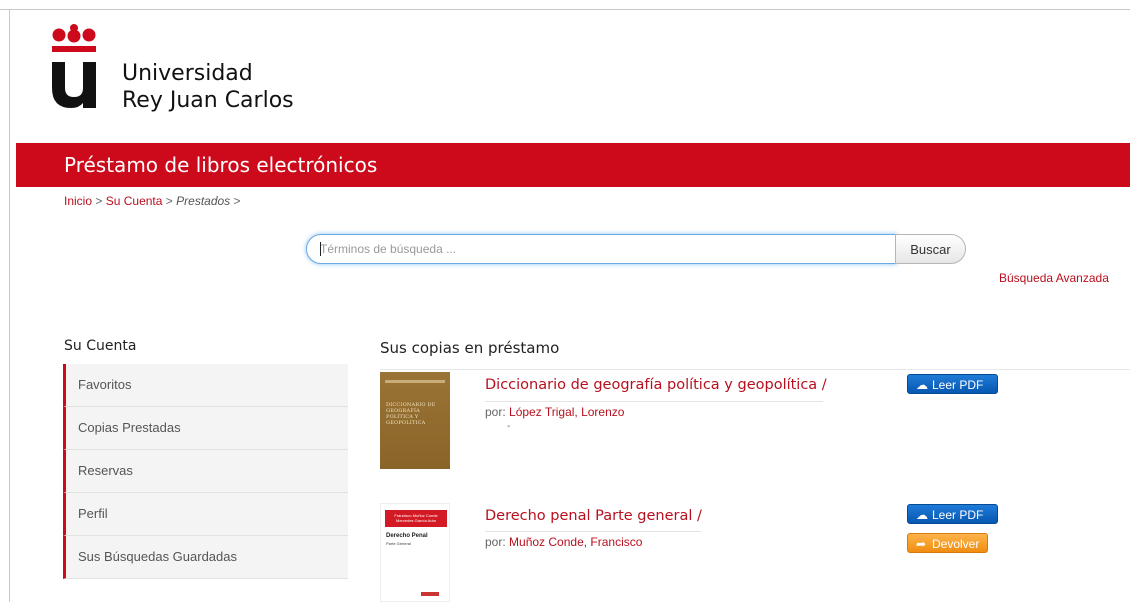  What do you see at coordinates (430, 594) in the screenshot?
I see `publisher-logo` at bounding box center [430, 594].